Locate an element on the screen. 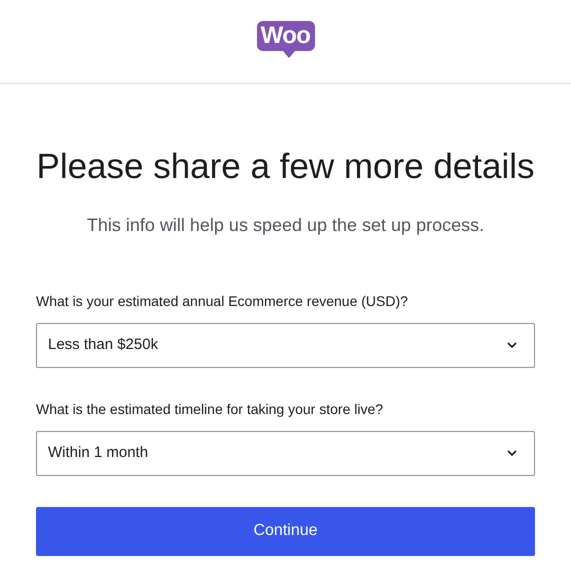  dropdown: Less than $250k is located at coordinates (285, 345).